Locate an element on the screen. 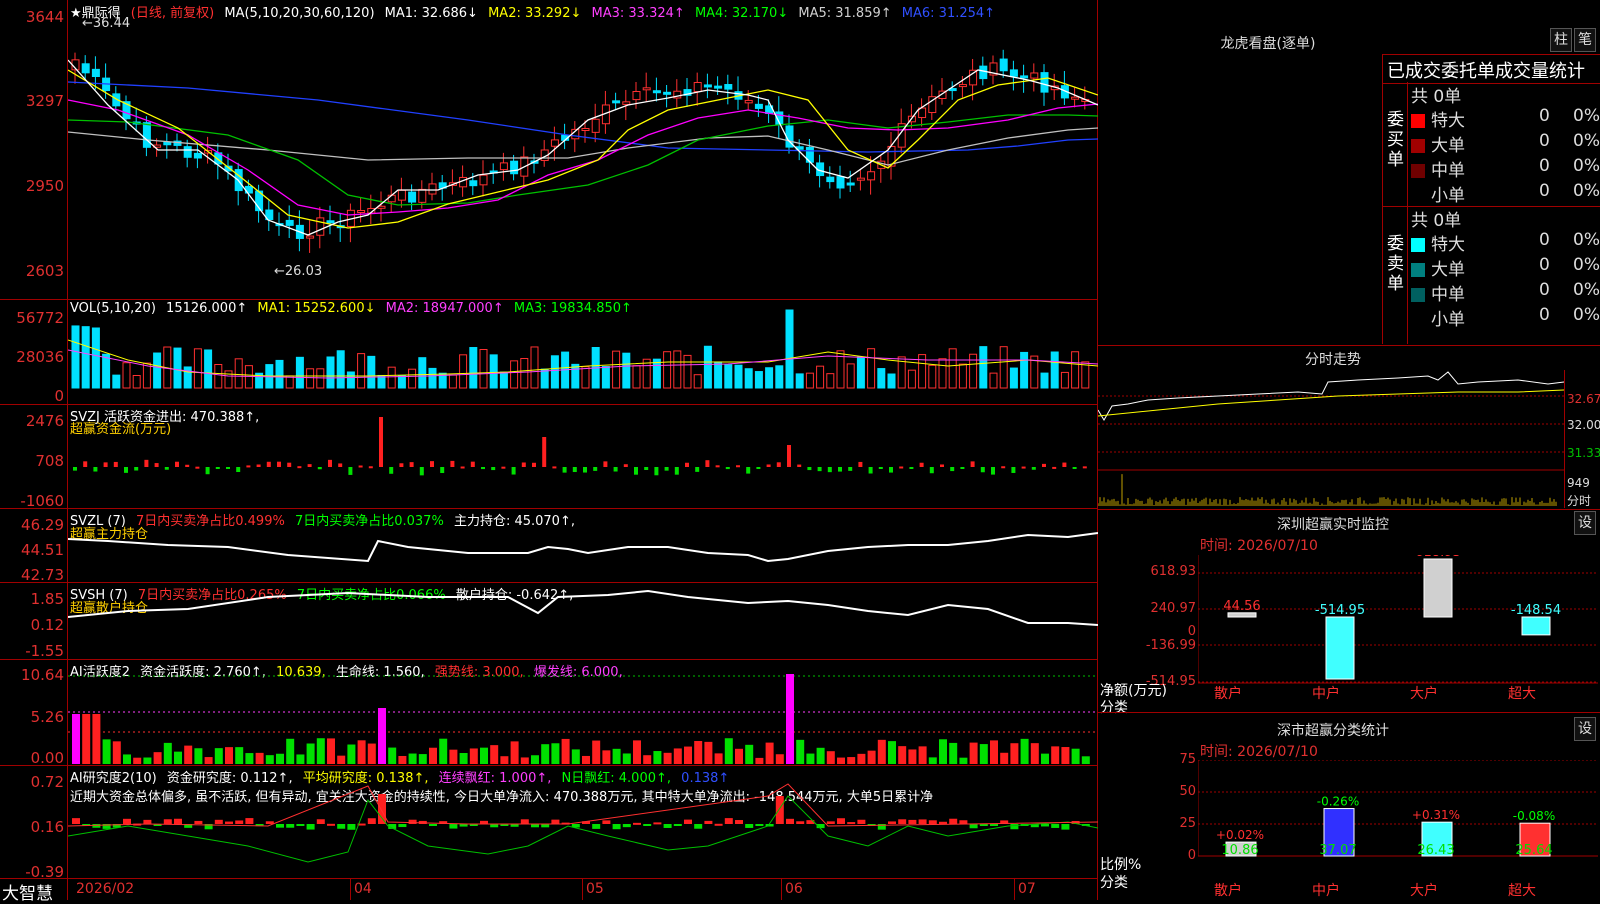 This screenshot has height=904, width=1600. sz-bar-chart: 44.56 -514.95 618.93 -148.54 is located at coordinates (1399, 635).